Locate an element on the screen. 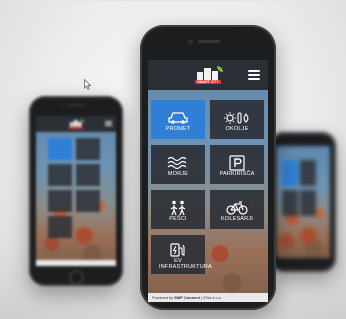 The image size is (346, 319). tile-pesci: PEŠCI is located at coordinates (178, 209).